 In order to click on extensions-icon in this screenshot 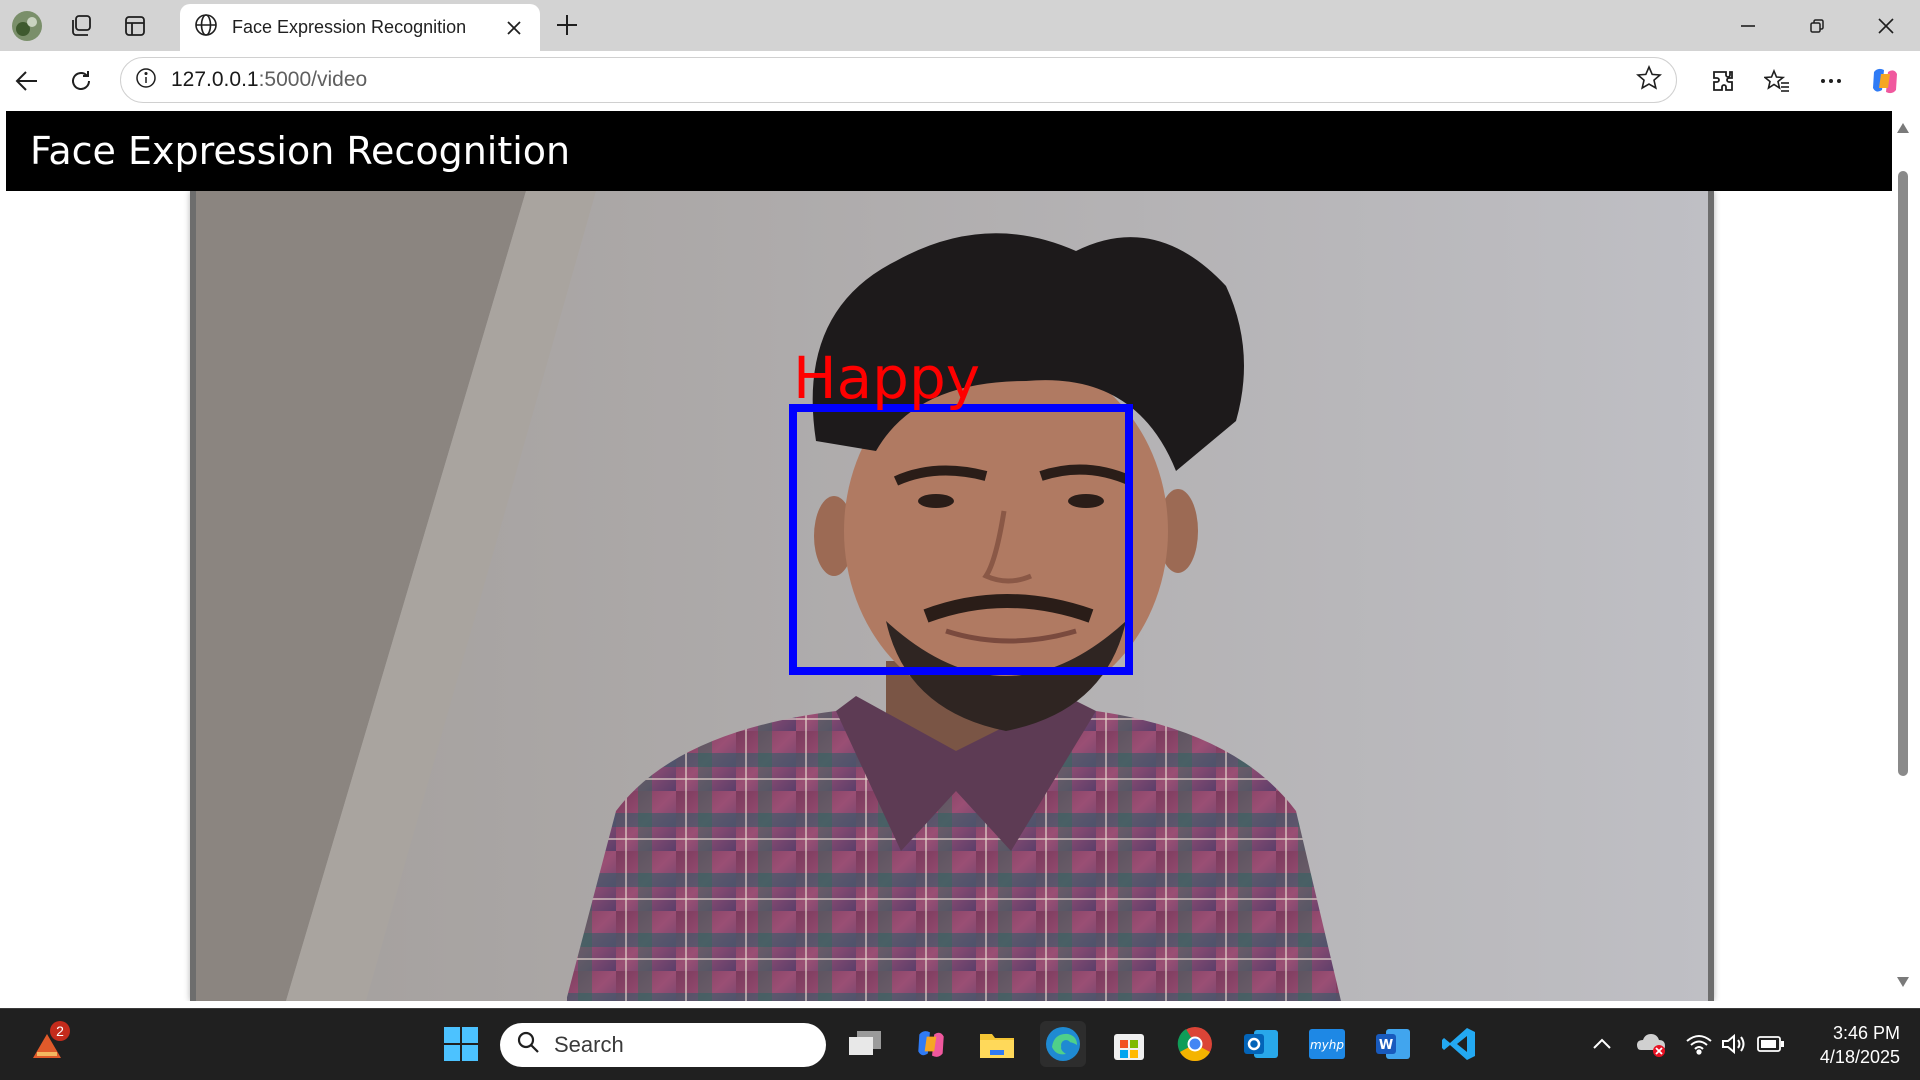, I will do `click(1723, 81)`.